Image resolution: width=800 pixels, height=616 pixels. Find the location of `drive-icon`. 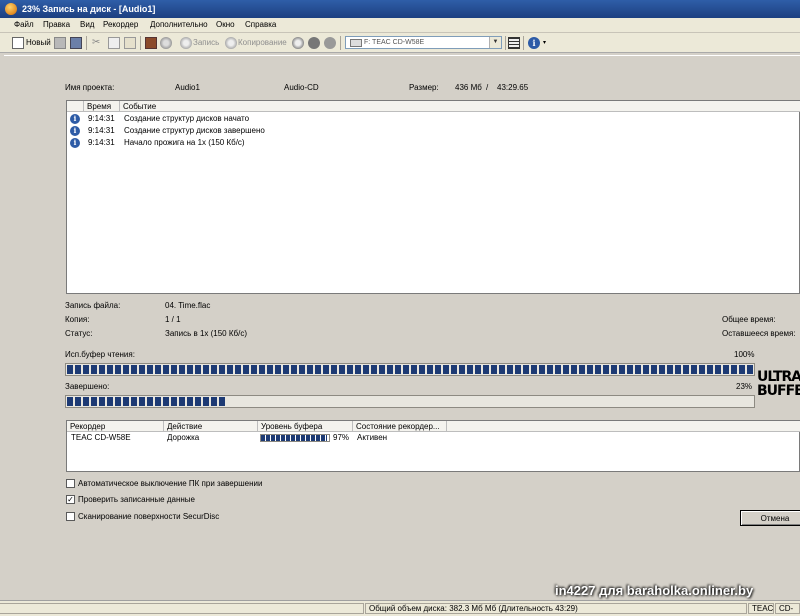

drive-icon is located at coordinates (356, 43).